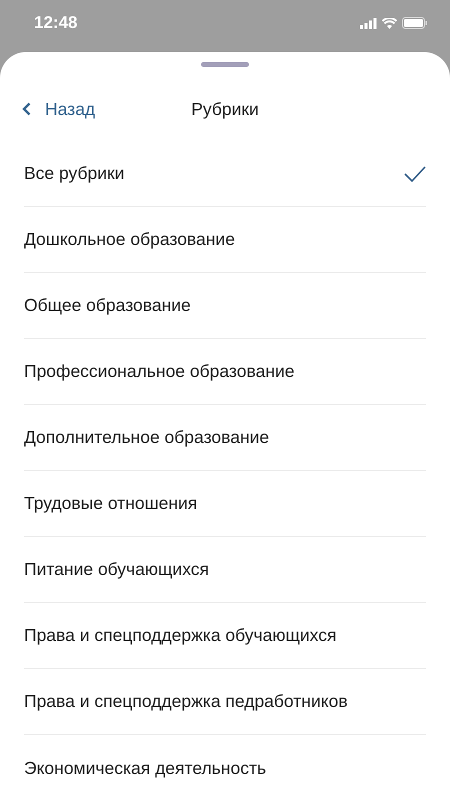 The width and height of the screenshot is (450, 800). Describe the element at coordinates (225, 438) in the screenshot. I see `rubric-item: Дополнительное образование` at that location.